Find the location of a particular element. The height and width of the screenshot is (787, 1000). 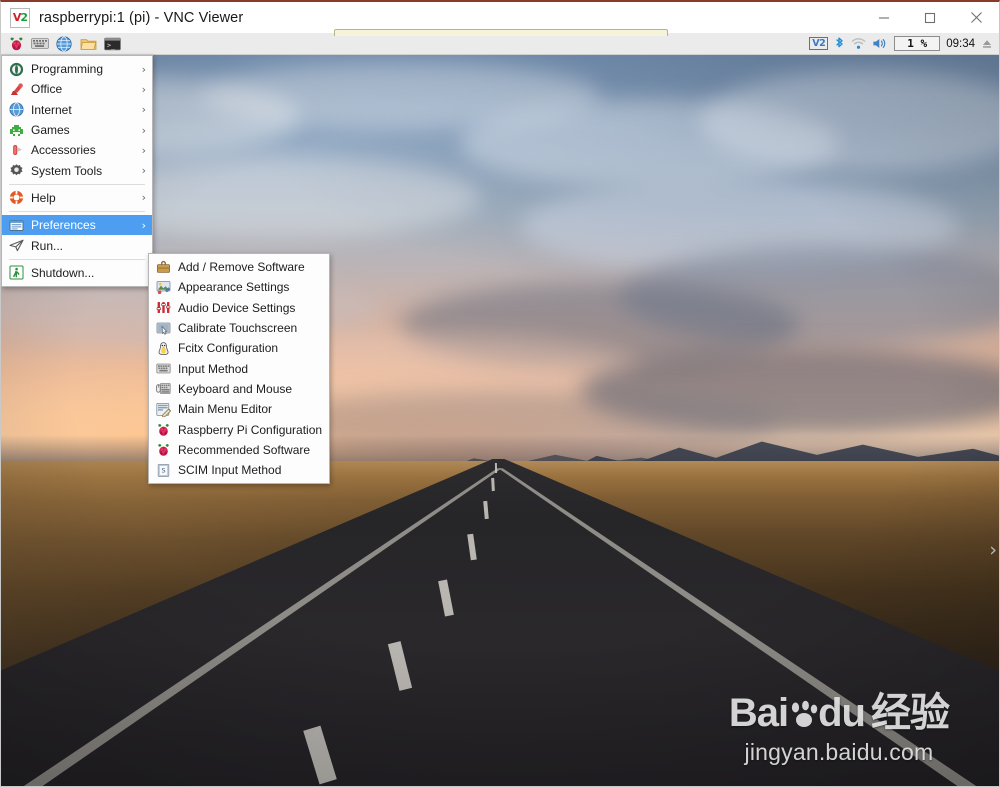

submenu-item-raspberry-pi-configuration: Raspberry Pi Configuration is located at coordinates (239, 429).